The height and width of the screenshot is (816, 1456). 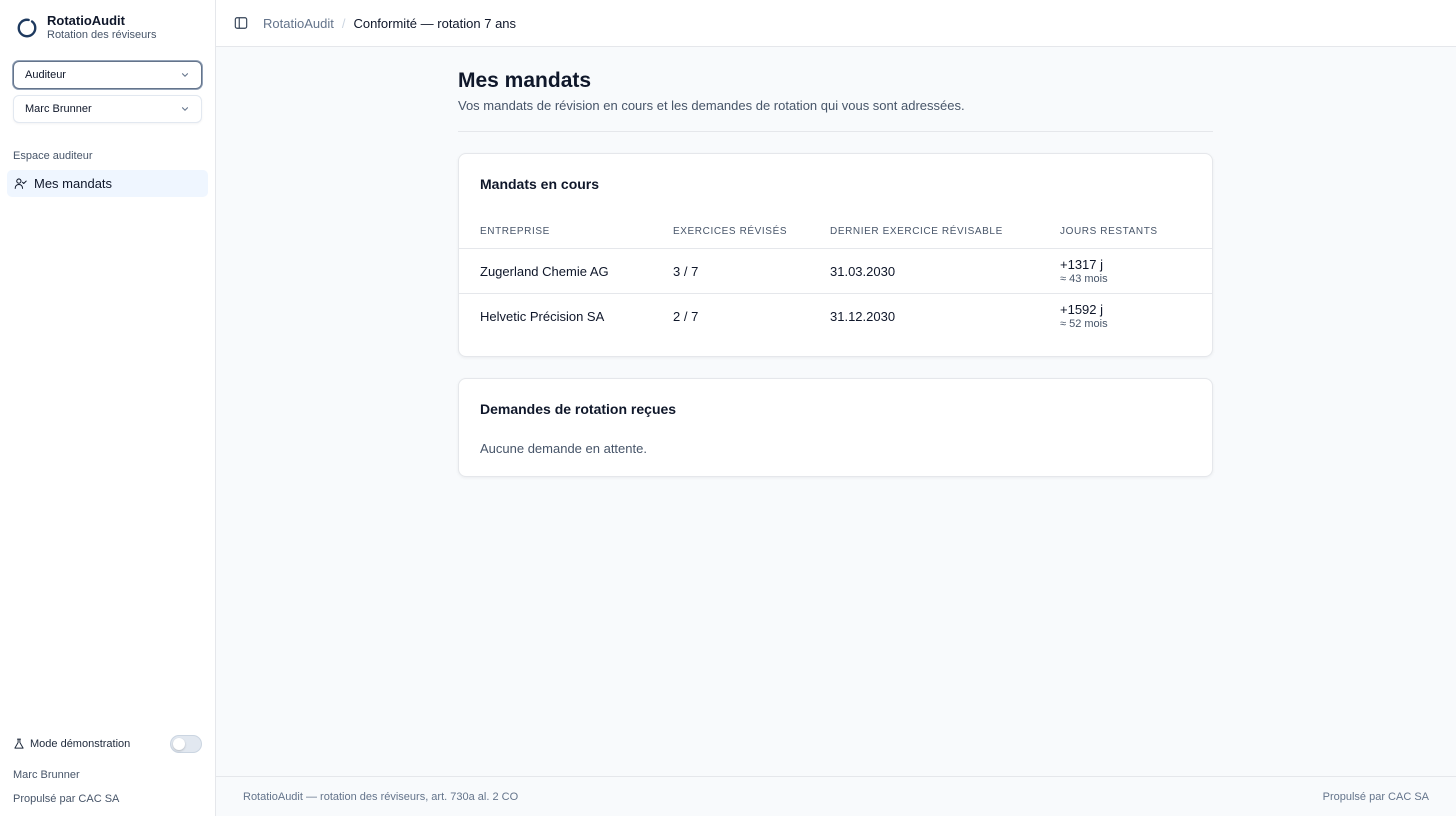 What do you see at coordinates (686, 271) in the screenshot?
I see `cell-exercises: 3 / 7` at bounding box center [686, 271].